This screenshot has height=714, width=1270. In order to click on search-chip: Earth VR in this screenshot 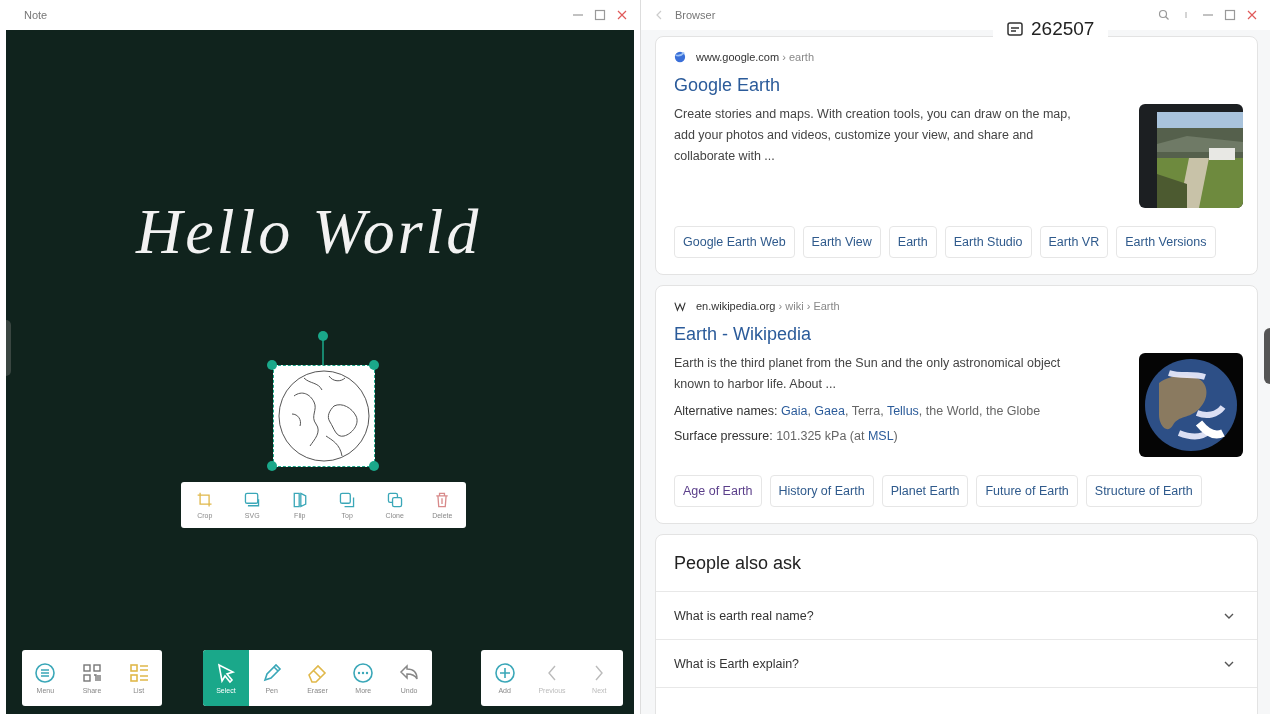, I will do `click(1074, 242)`.